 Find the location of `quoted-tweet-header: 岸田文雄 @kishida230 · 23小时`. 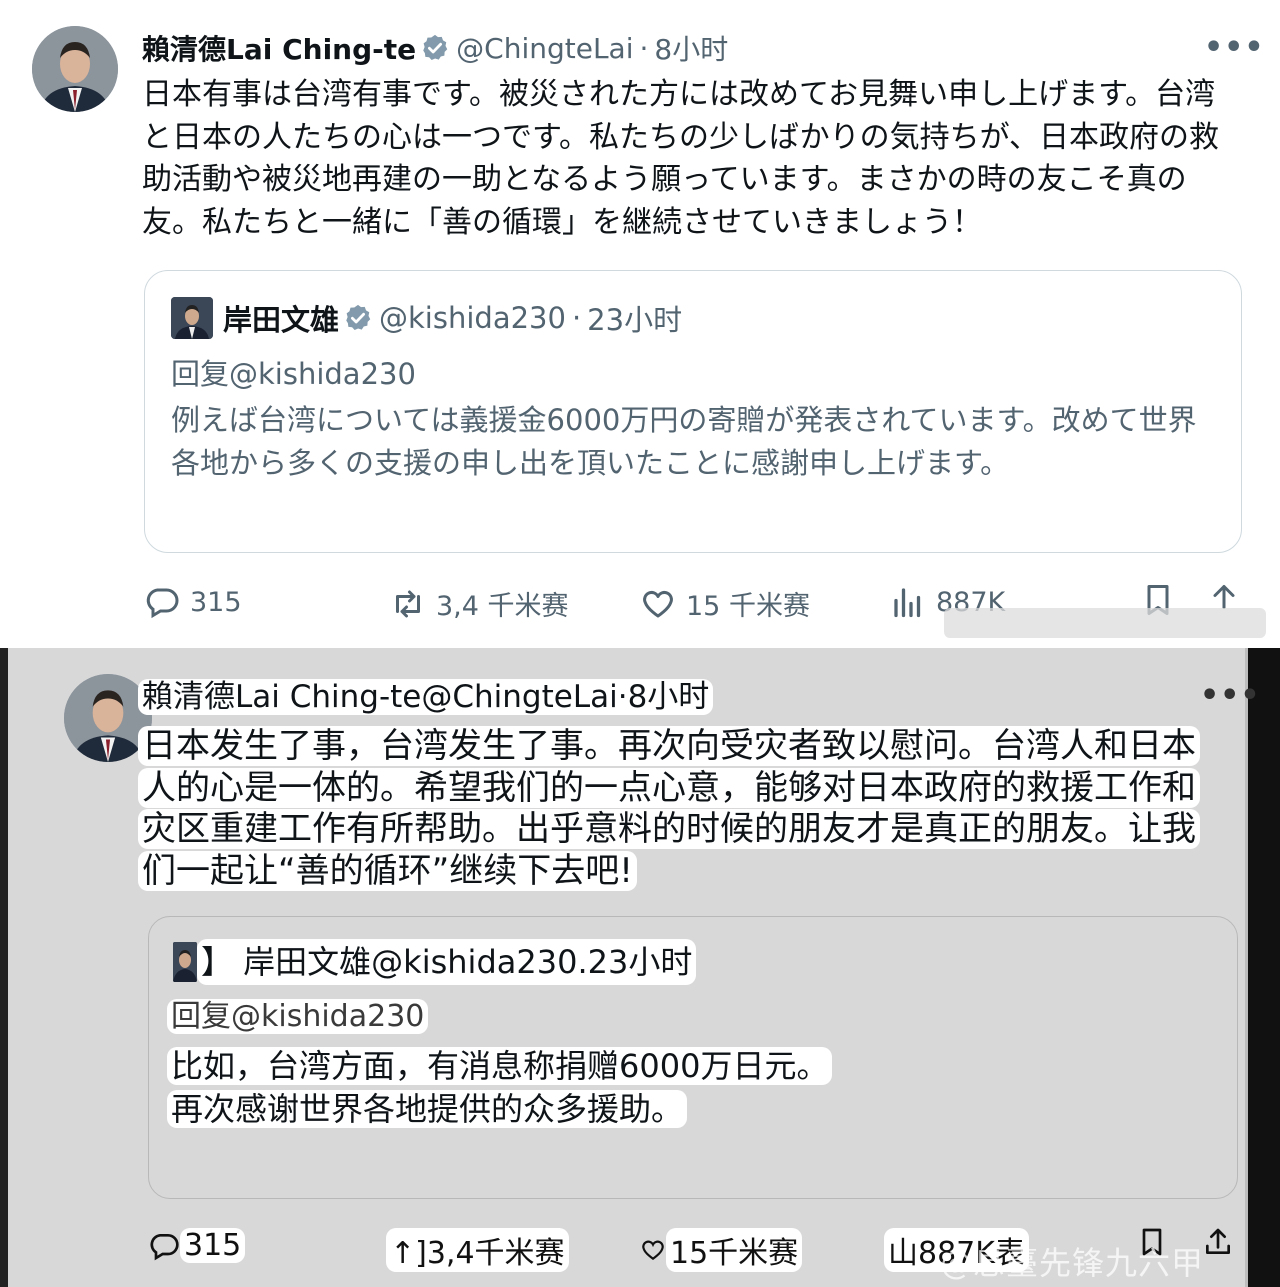

quoted-tweet-header: 岸田文雄 @kishida230 · 23小时 is located at coordinates (426, 318).